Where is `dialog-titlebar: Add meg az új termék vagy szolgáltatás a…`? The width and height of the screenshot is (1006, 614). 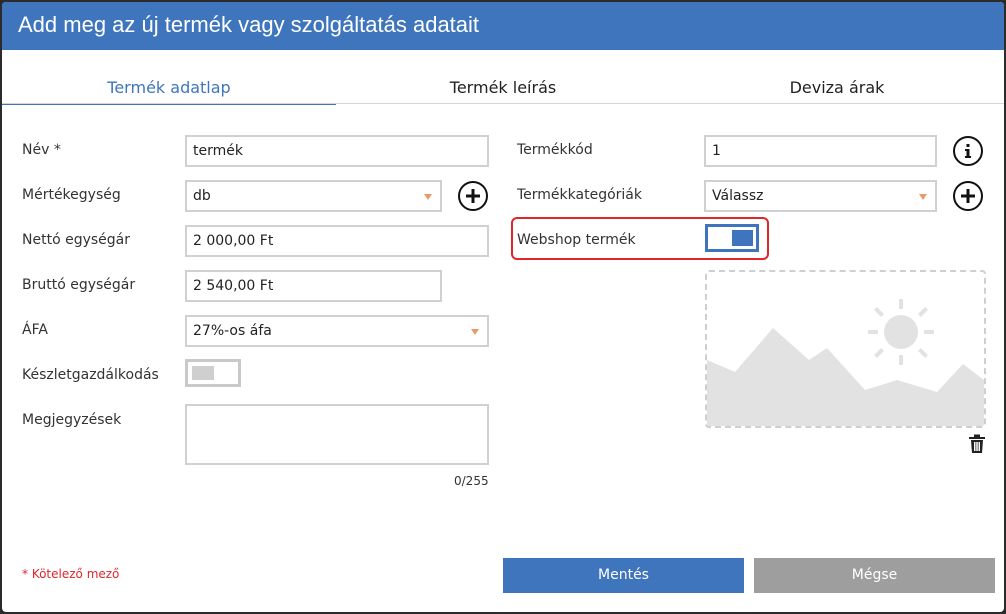
dialog-titlebar: Add meg az új termék vagy szolgáltatás a… is located at coordinates (503, 26).